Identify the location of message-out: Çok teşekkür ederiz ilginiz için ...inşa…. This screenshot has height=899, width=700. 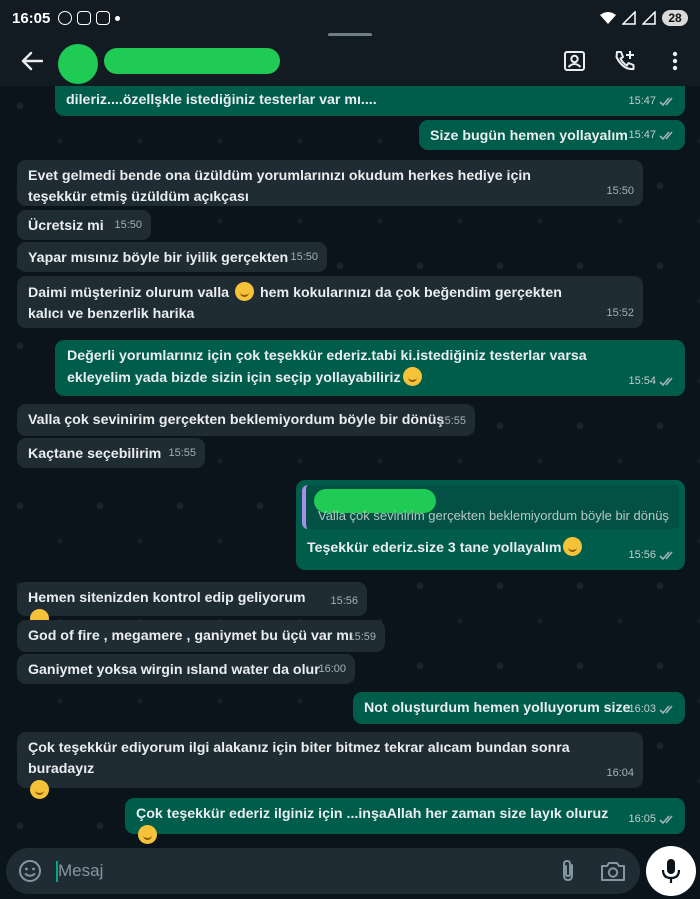
(405, 821).